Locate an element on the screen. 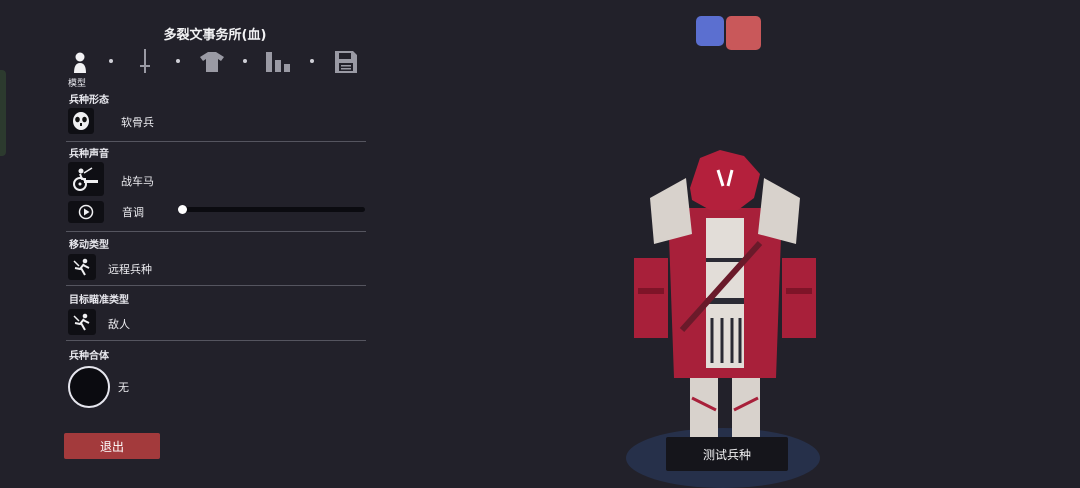  editor-tabs: 模型 is located at coordinates (214, 68).